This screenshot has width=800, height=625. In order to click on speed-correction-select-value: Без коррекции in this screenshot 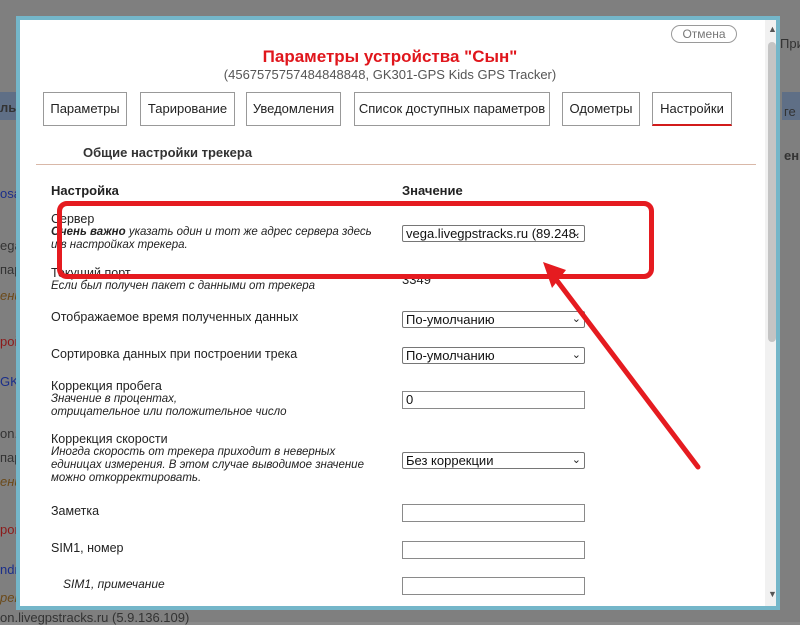, I will do `click(450, 460)`.